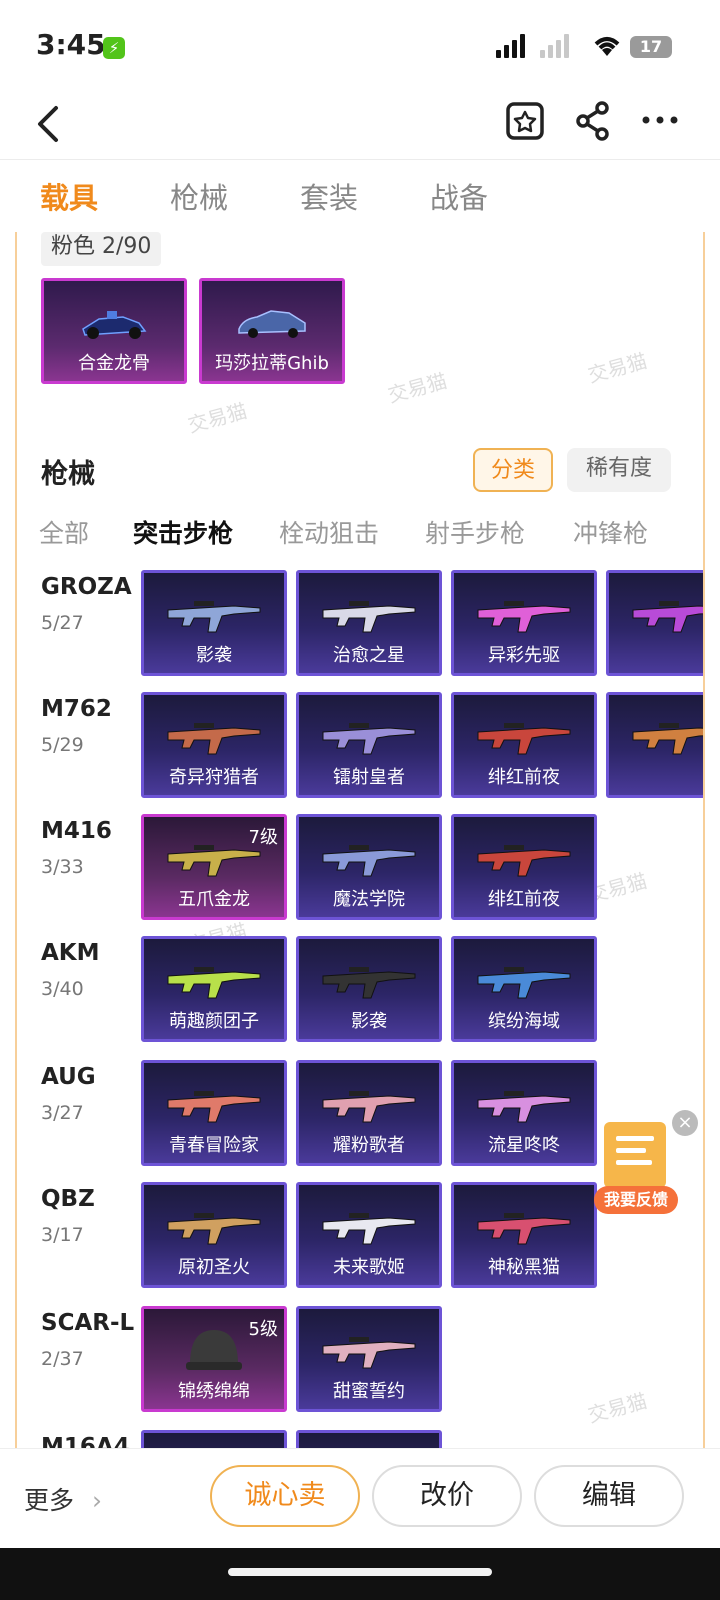 The image size is (720, 1600). Describe the element at coordinates (345, 196) in the screenshot. I see `tab-outfits: 套装` at that location.